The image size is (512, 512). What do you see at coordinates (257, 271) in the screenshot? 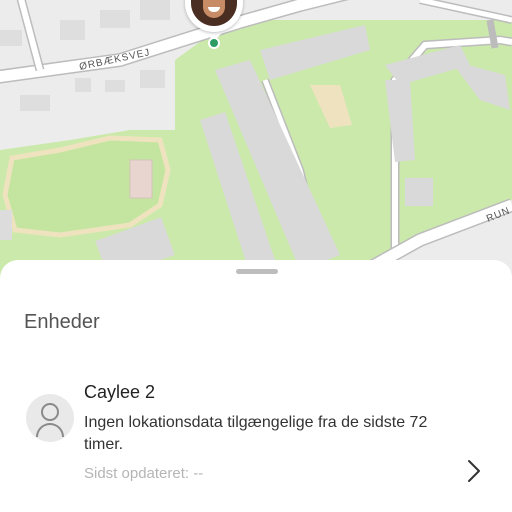
I see `drag-handle-icon` at bounding box center [257, 271].